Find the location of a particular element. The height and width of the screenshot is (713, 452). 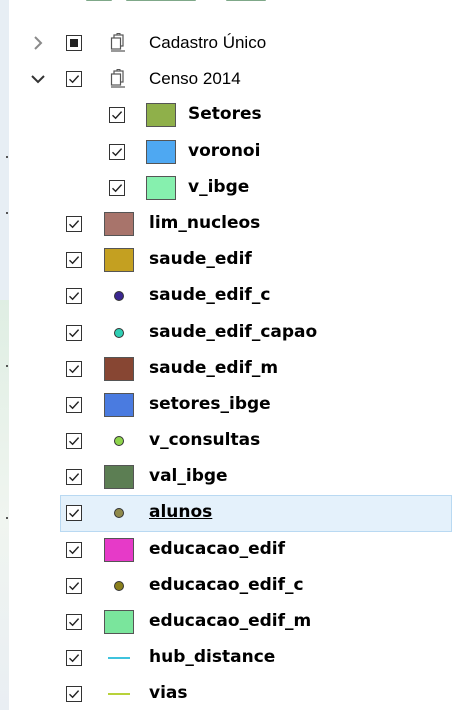

layer-row: saude_edif is located at coordinates (226, 260).